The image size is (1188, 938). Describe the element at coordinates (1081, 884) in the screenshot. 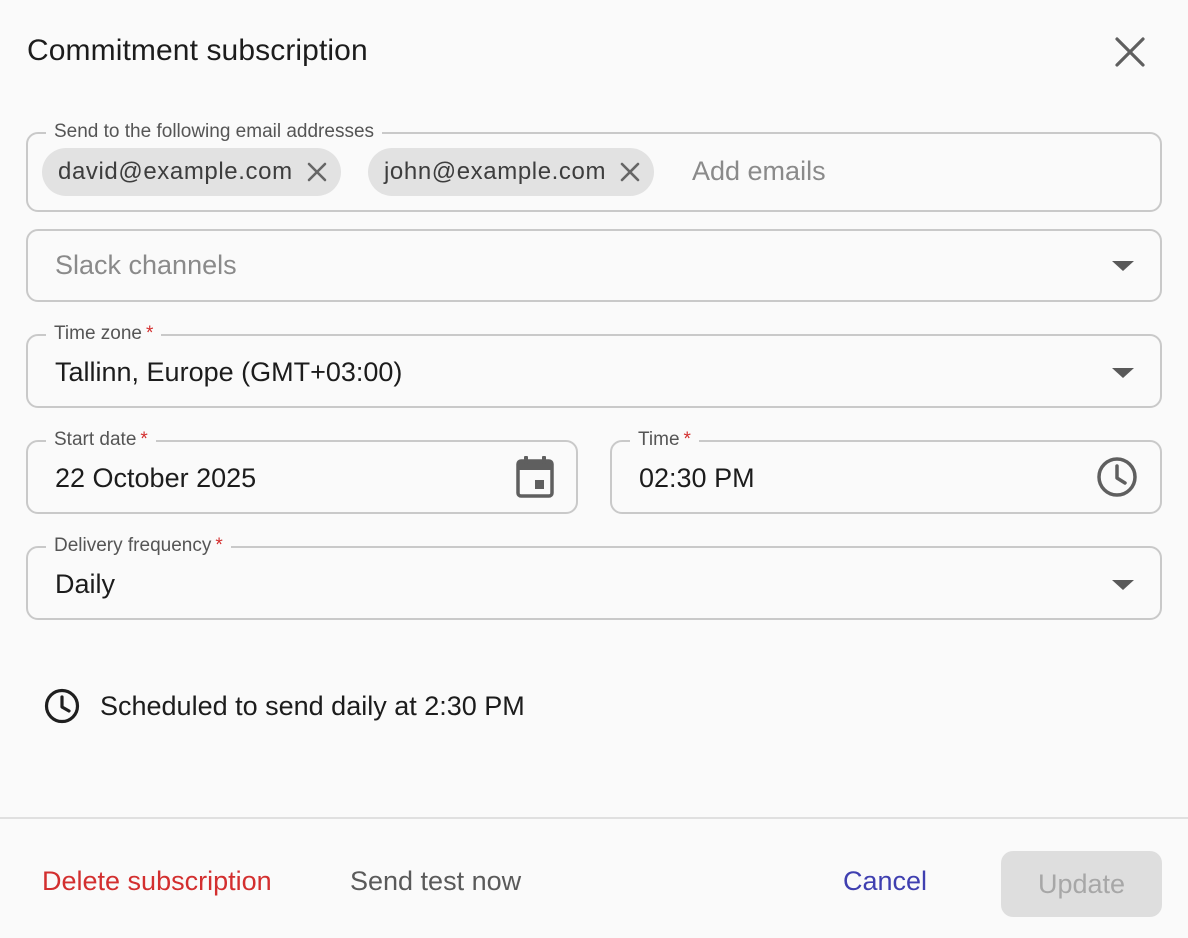

I see `update-button: Update` at that location.